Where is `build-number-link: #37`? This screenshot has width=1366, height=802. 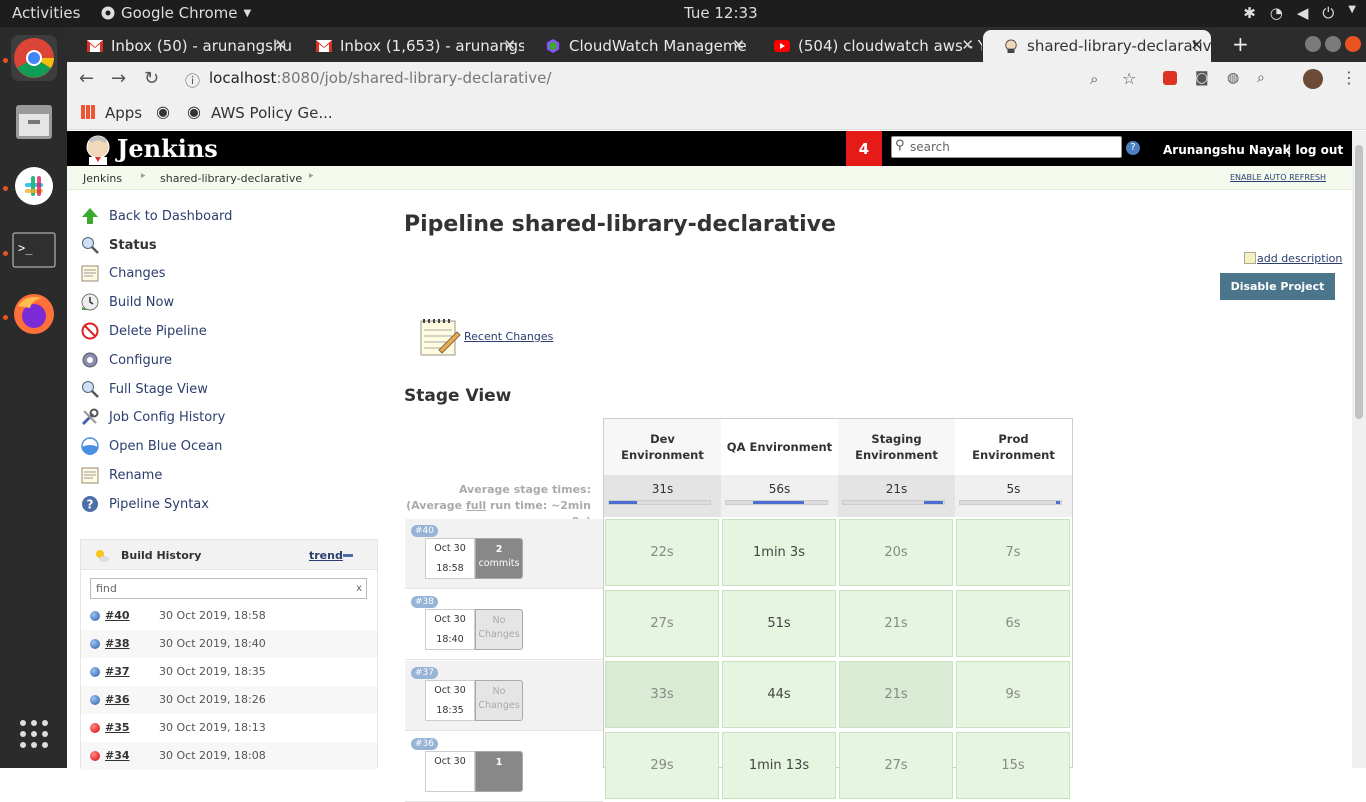 build-number-link: #37 is located at coordinates (117, 671).